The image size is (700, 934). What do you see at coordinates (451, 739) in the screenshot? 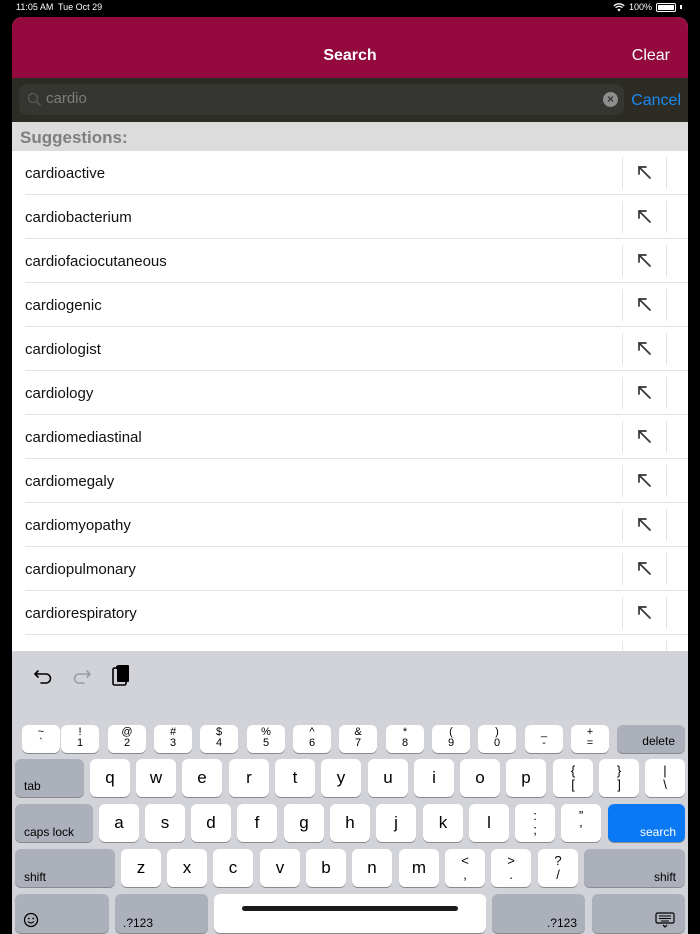
I see `key-9: (9` at bounding box center [451, 739].